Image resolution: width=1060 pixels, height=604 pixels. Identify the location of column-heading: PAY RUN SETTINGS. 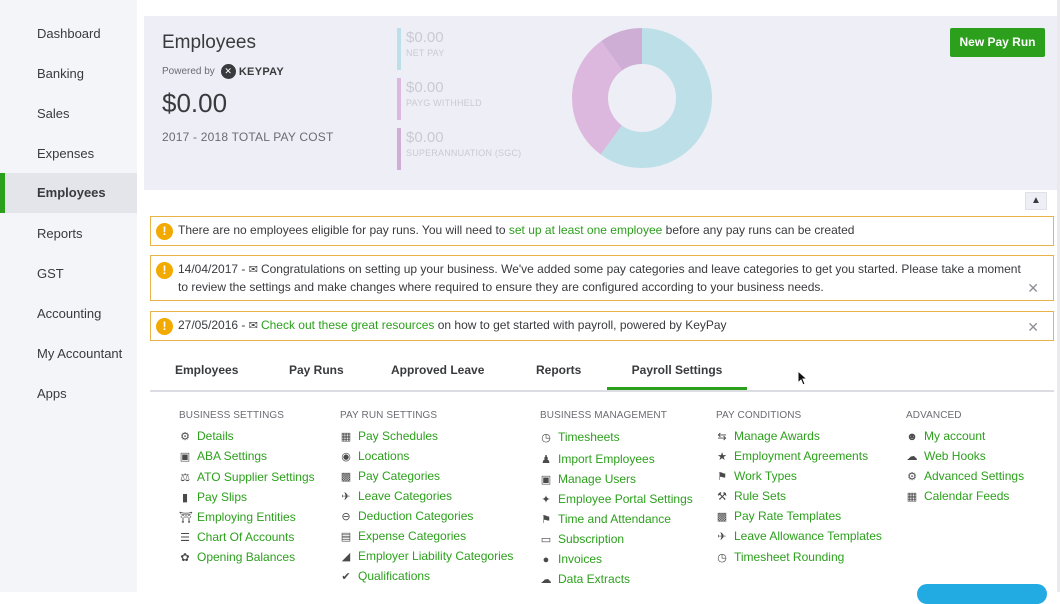
(389, 415).